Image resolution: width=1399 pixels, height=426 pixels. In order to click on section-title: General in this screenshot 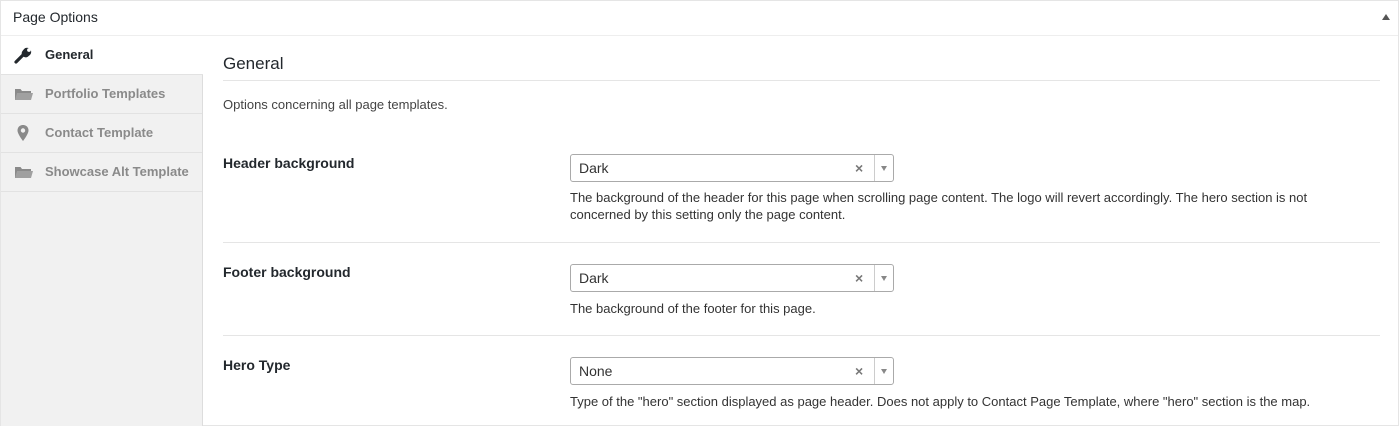, I will do `click(253, 63)`.